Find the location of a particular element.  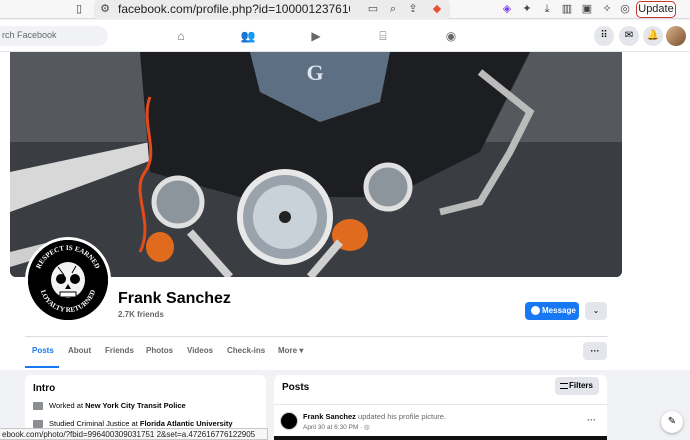

skull-emblem: RESPECT IS EARNED LOYALTY RETURNED is located at coordinates (68, 280).